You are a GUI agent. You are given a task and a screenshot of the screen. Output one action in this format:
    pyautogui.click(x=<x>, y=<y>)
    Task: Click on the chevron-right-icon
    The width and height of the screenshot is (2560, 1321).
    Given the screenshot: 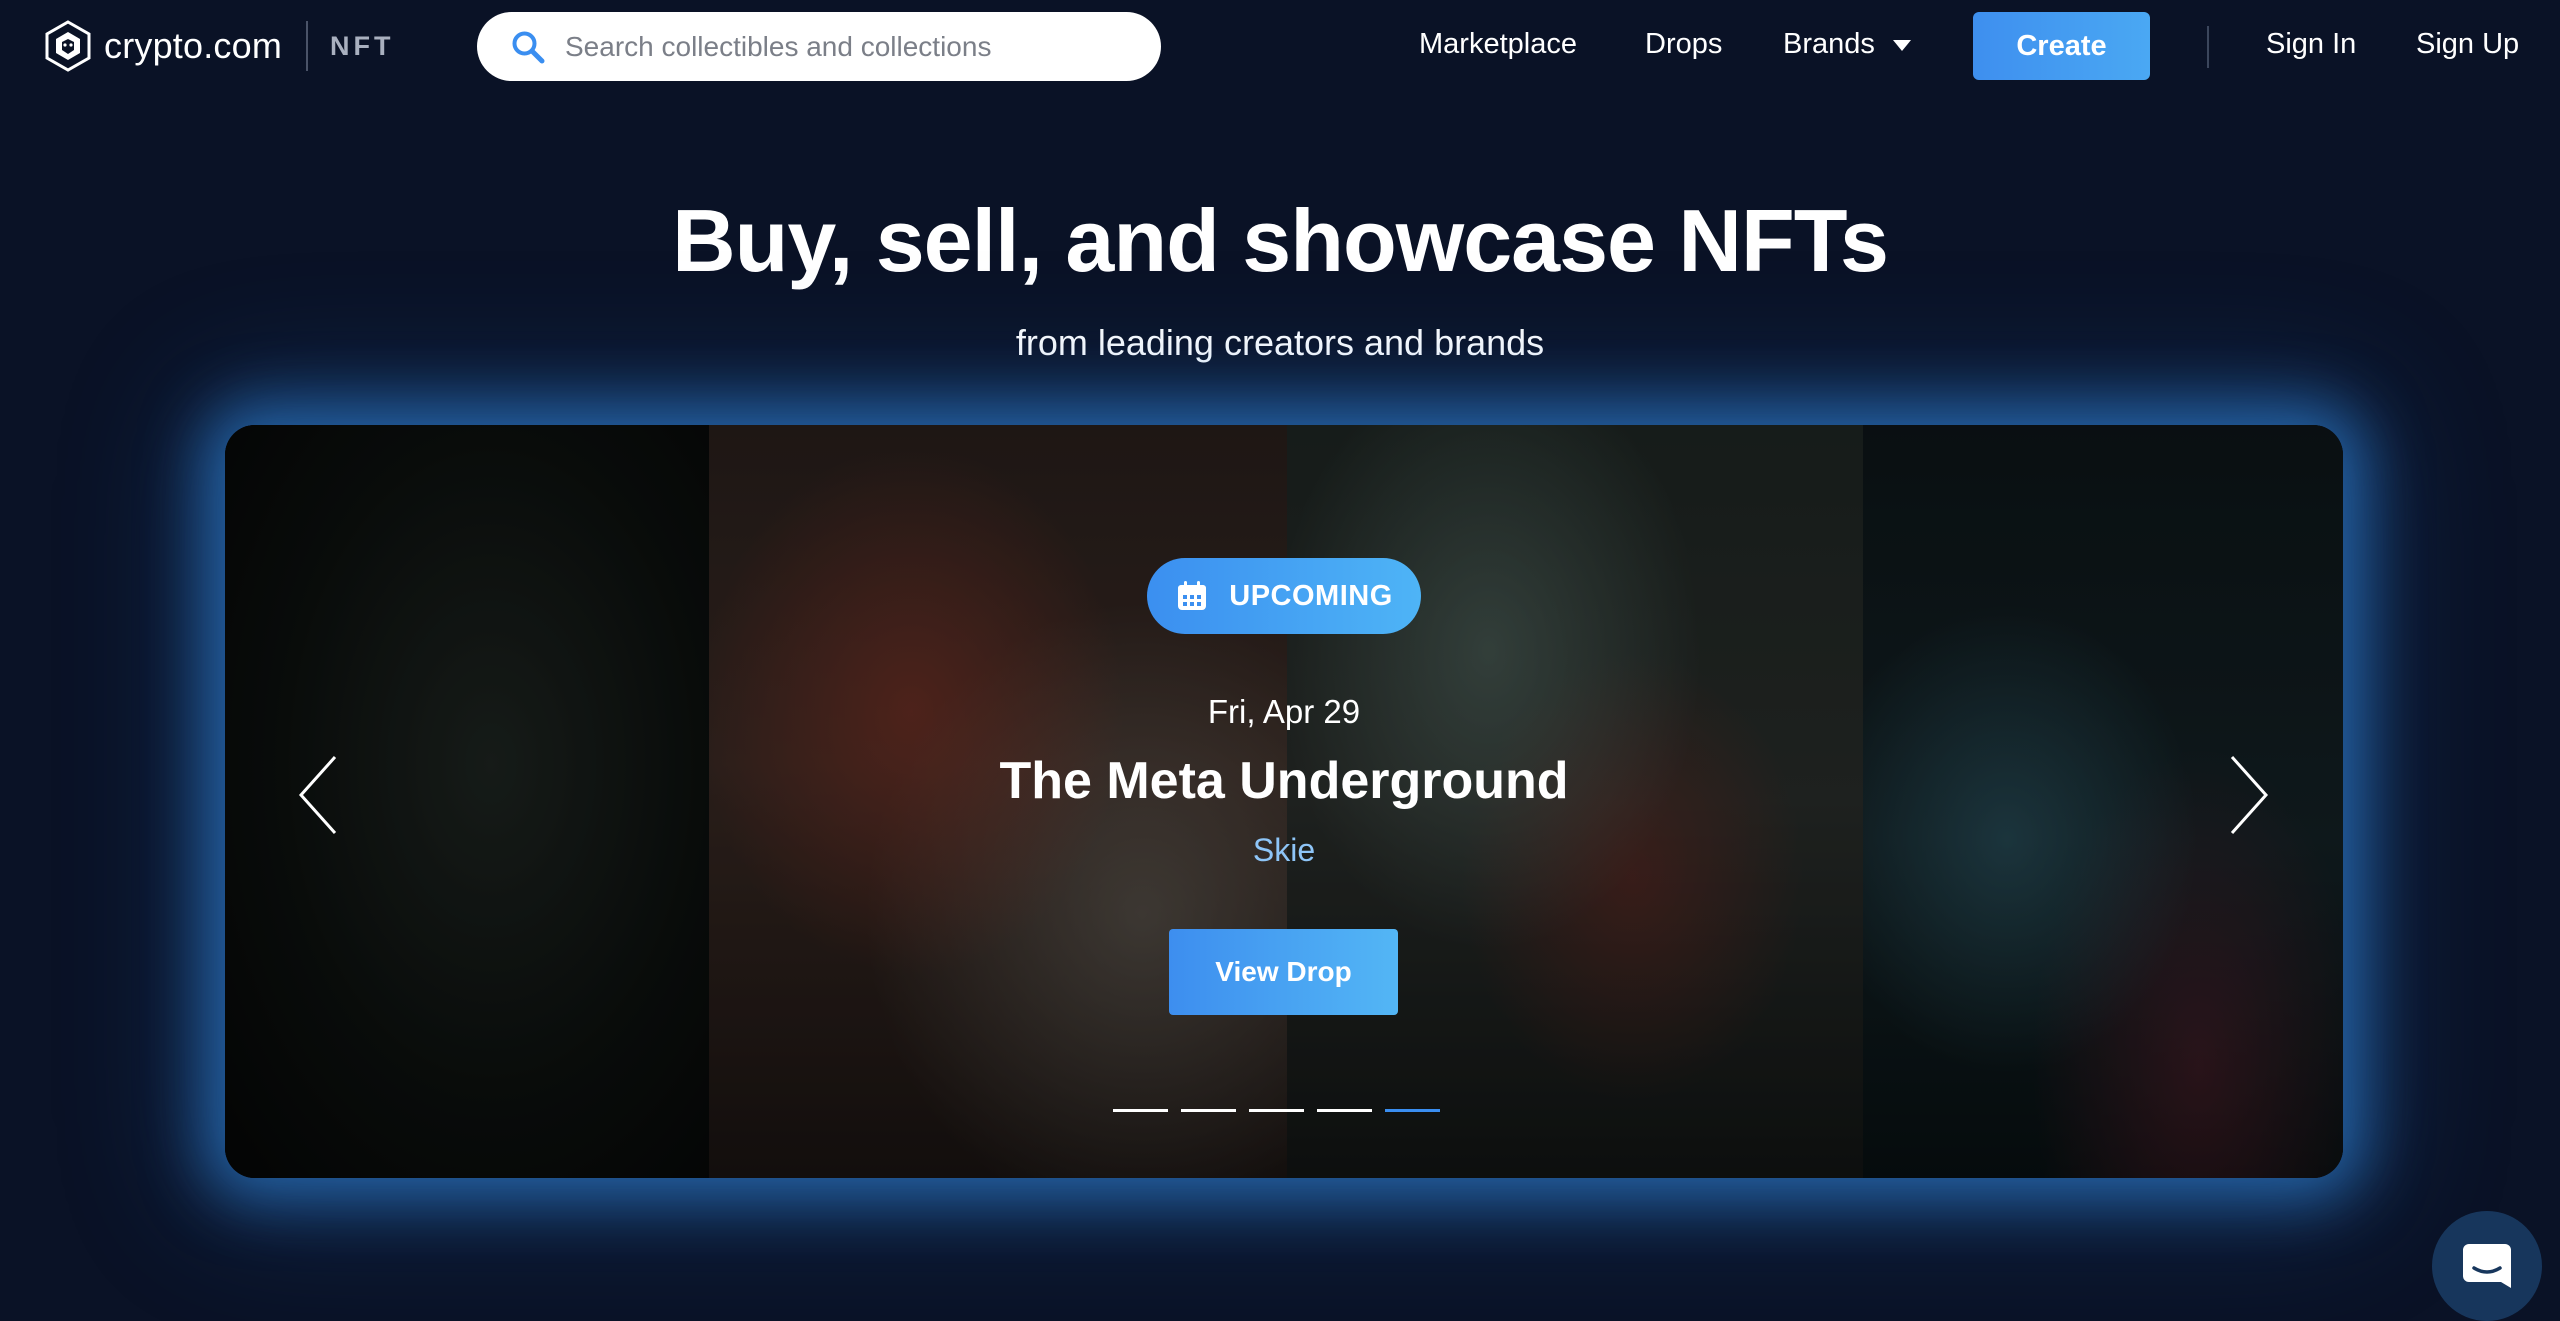 What is the action you would take?
    pyautogui.click(x=2249, y=795)
    